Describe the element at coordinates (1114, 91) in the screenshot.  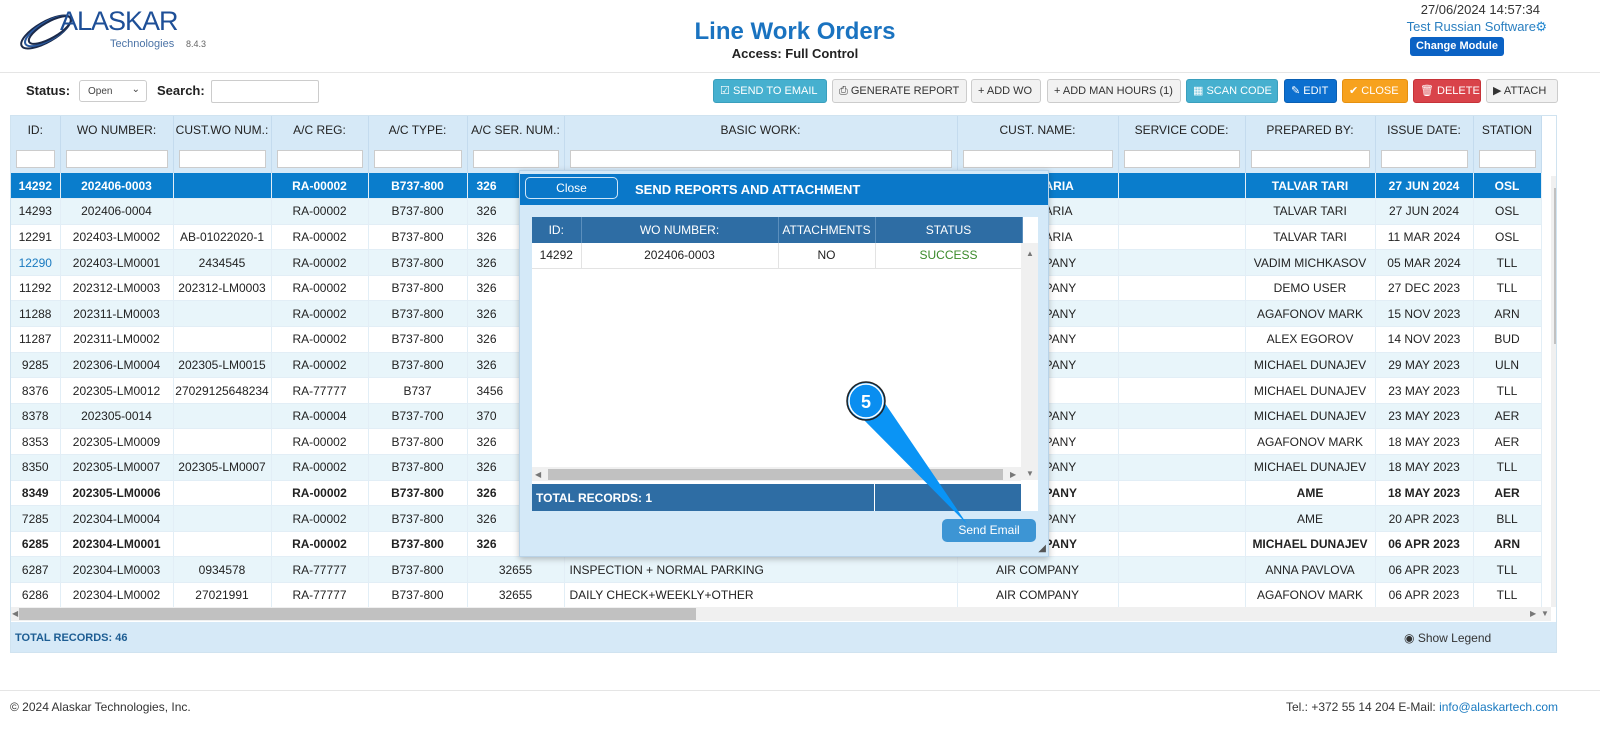
I see `add-man-hours-1-button: + ADD MAN HOURS (1)` at that location.